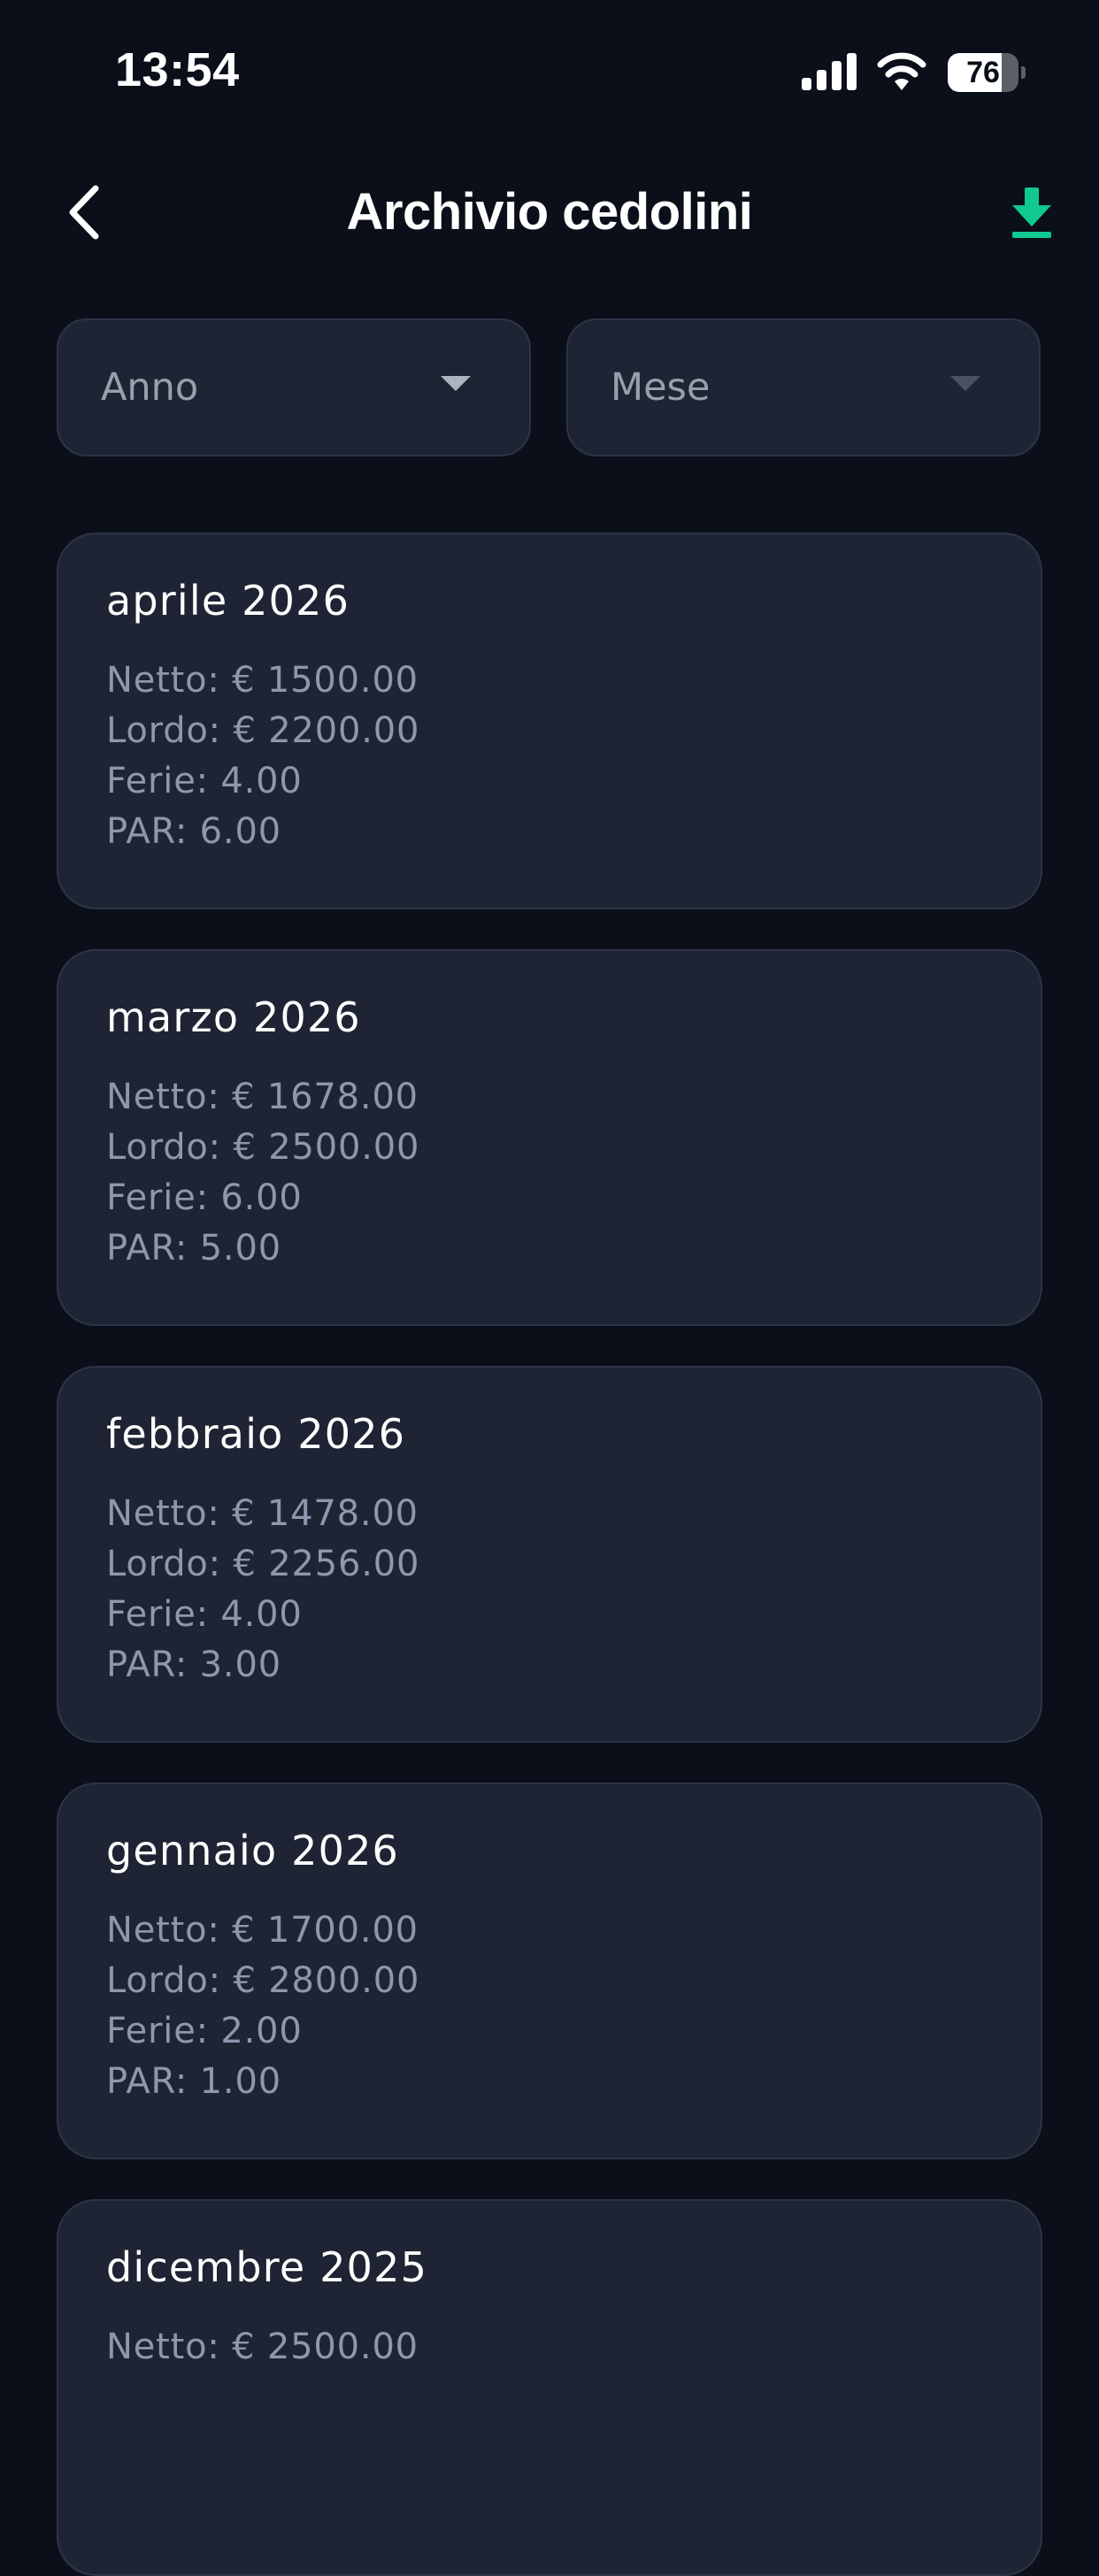 The image size is (1099, 2576). I want to click on payslip-net: Netto: € 1500.00, so click(262, 680).